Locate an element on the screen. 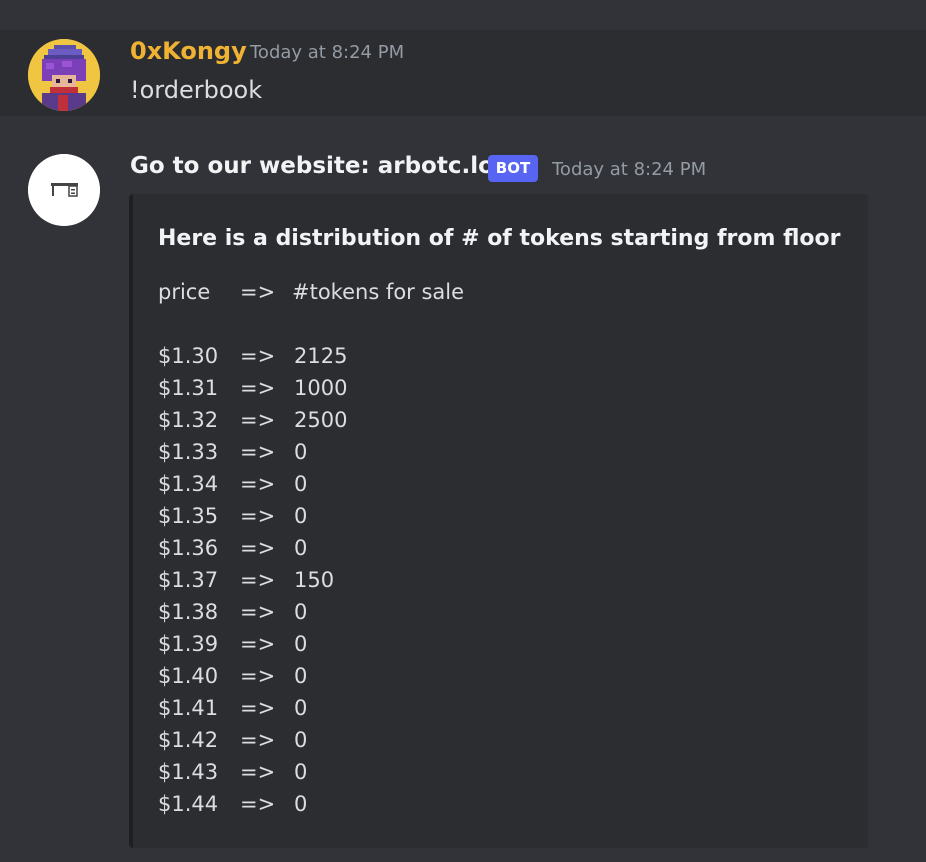 This screenshot has height=862, width=926. orderbook-row: $1.36 => 0 is located at coordinates (311, 548).